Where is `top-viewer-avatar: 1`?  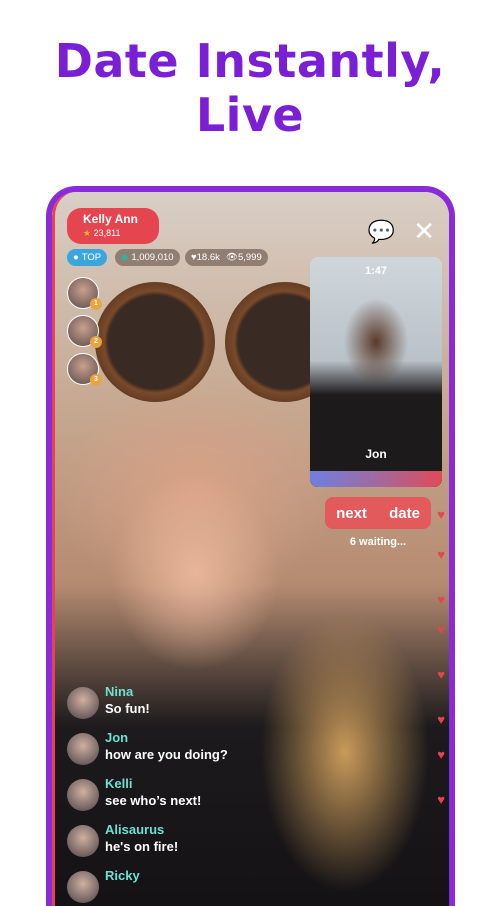 top-viewer-avatar: 1 is located at coordinates (84, 293).